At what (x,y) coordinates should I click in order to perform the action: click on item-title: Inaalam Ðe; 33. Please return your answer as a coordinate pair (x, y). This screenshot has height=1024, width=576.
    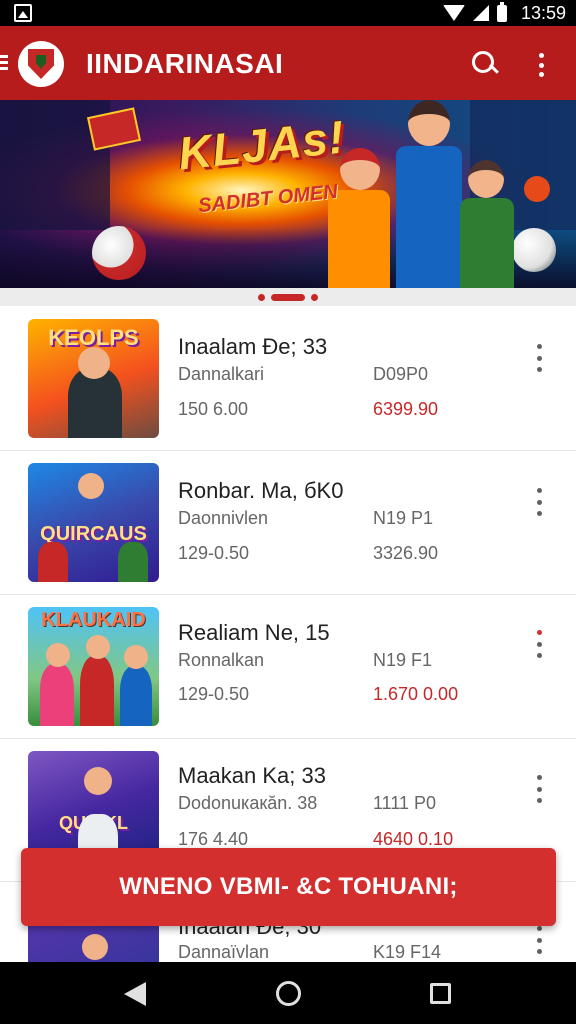
    Looking at the image, I should click on (253, 346).